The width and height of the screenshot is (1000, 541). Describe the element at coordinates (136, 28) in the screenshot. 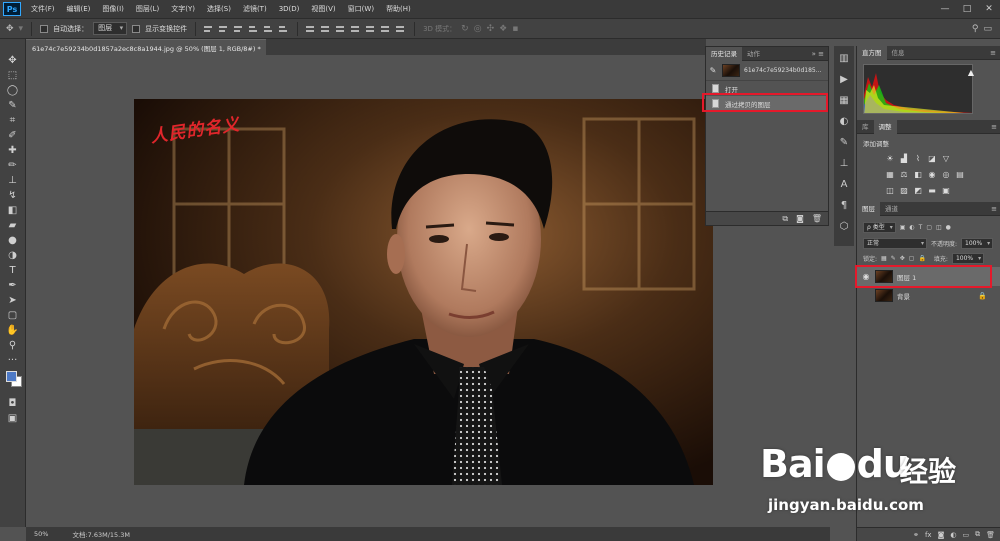

I see `show-transform-checkbox` at that location.